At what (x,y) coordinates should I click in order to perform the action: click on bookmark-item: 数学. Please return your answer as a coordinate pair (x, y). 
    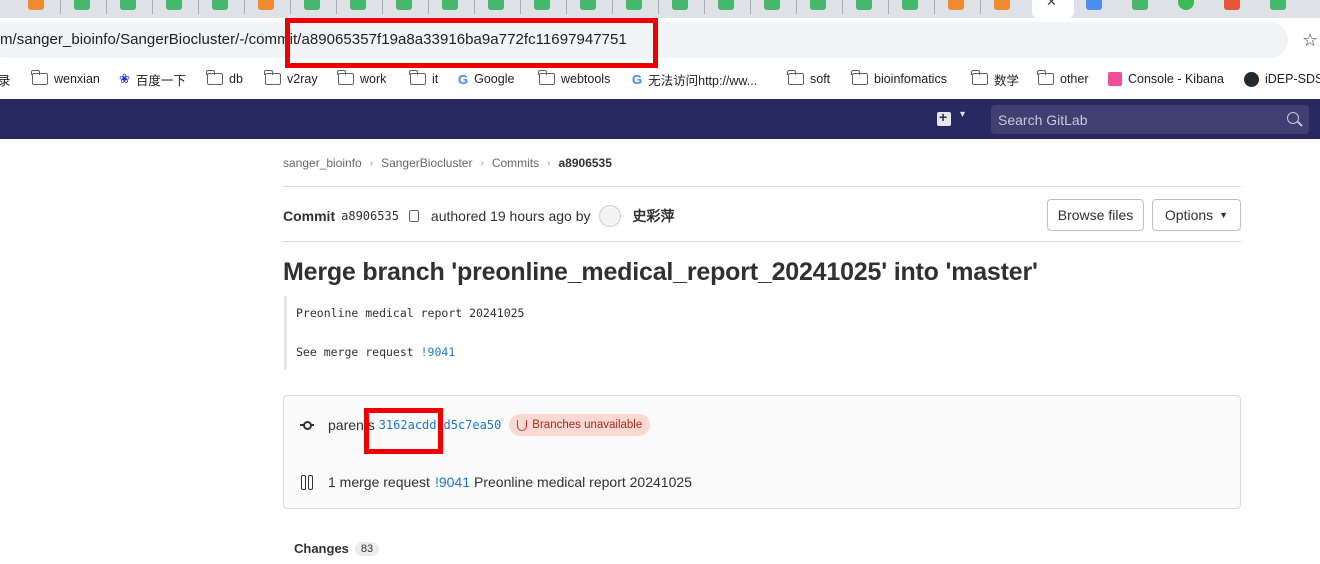
    Looking at the image, I should click on (995, 79).